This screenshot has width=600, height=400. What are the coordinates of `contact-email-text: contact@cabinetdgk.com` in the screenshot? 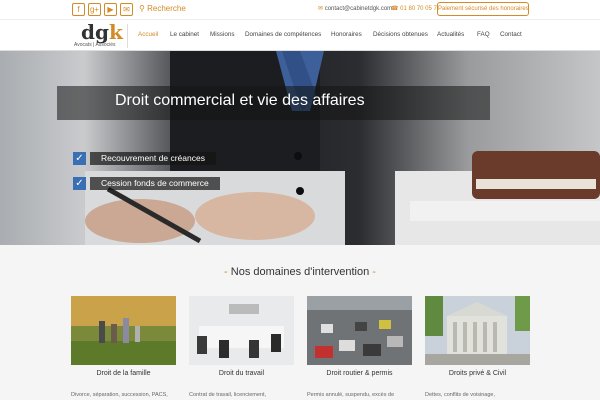 It's located at (358, 9).